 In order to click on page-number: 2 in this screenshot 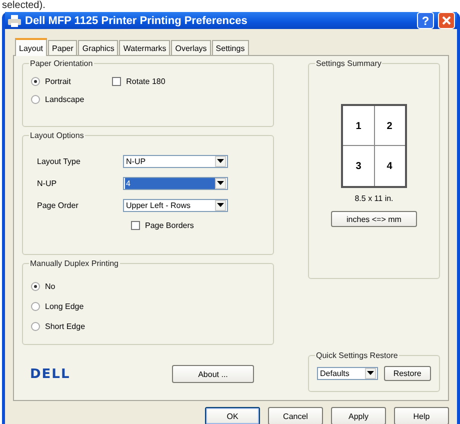, I will do `click(390, 127)`.